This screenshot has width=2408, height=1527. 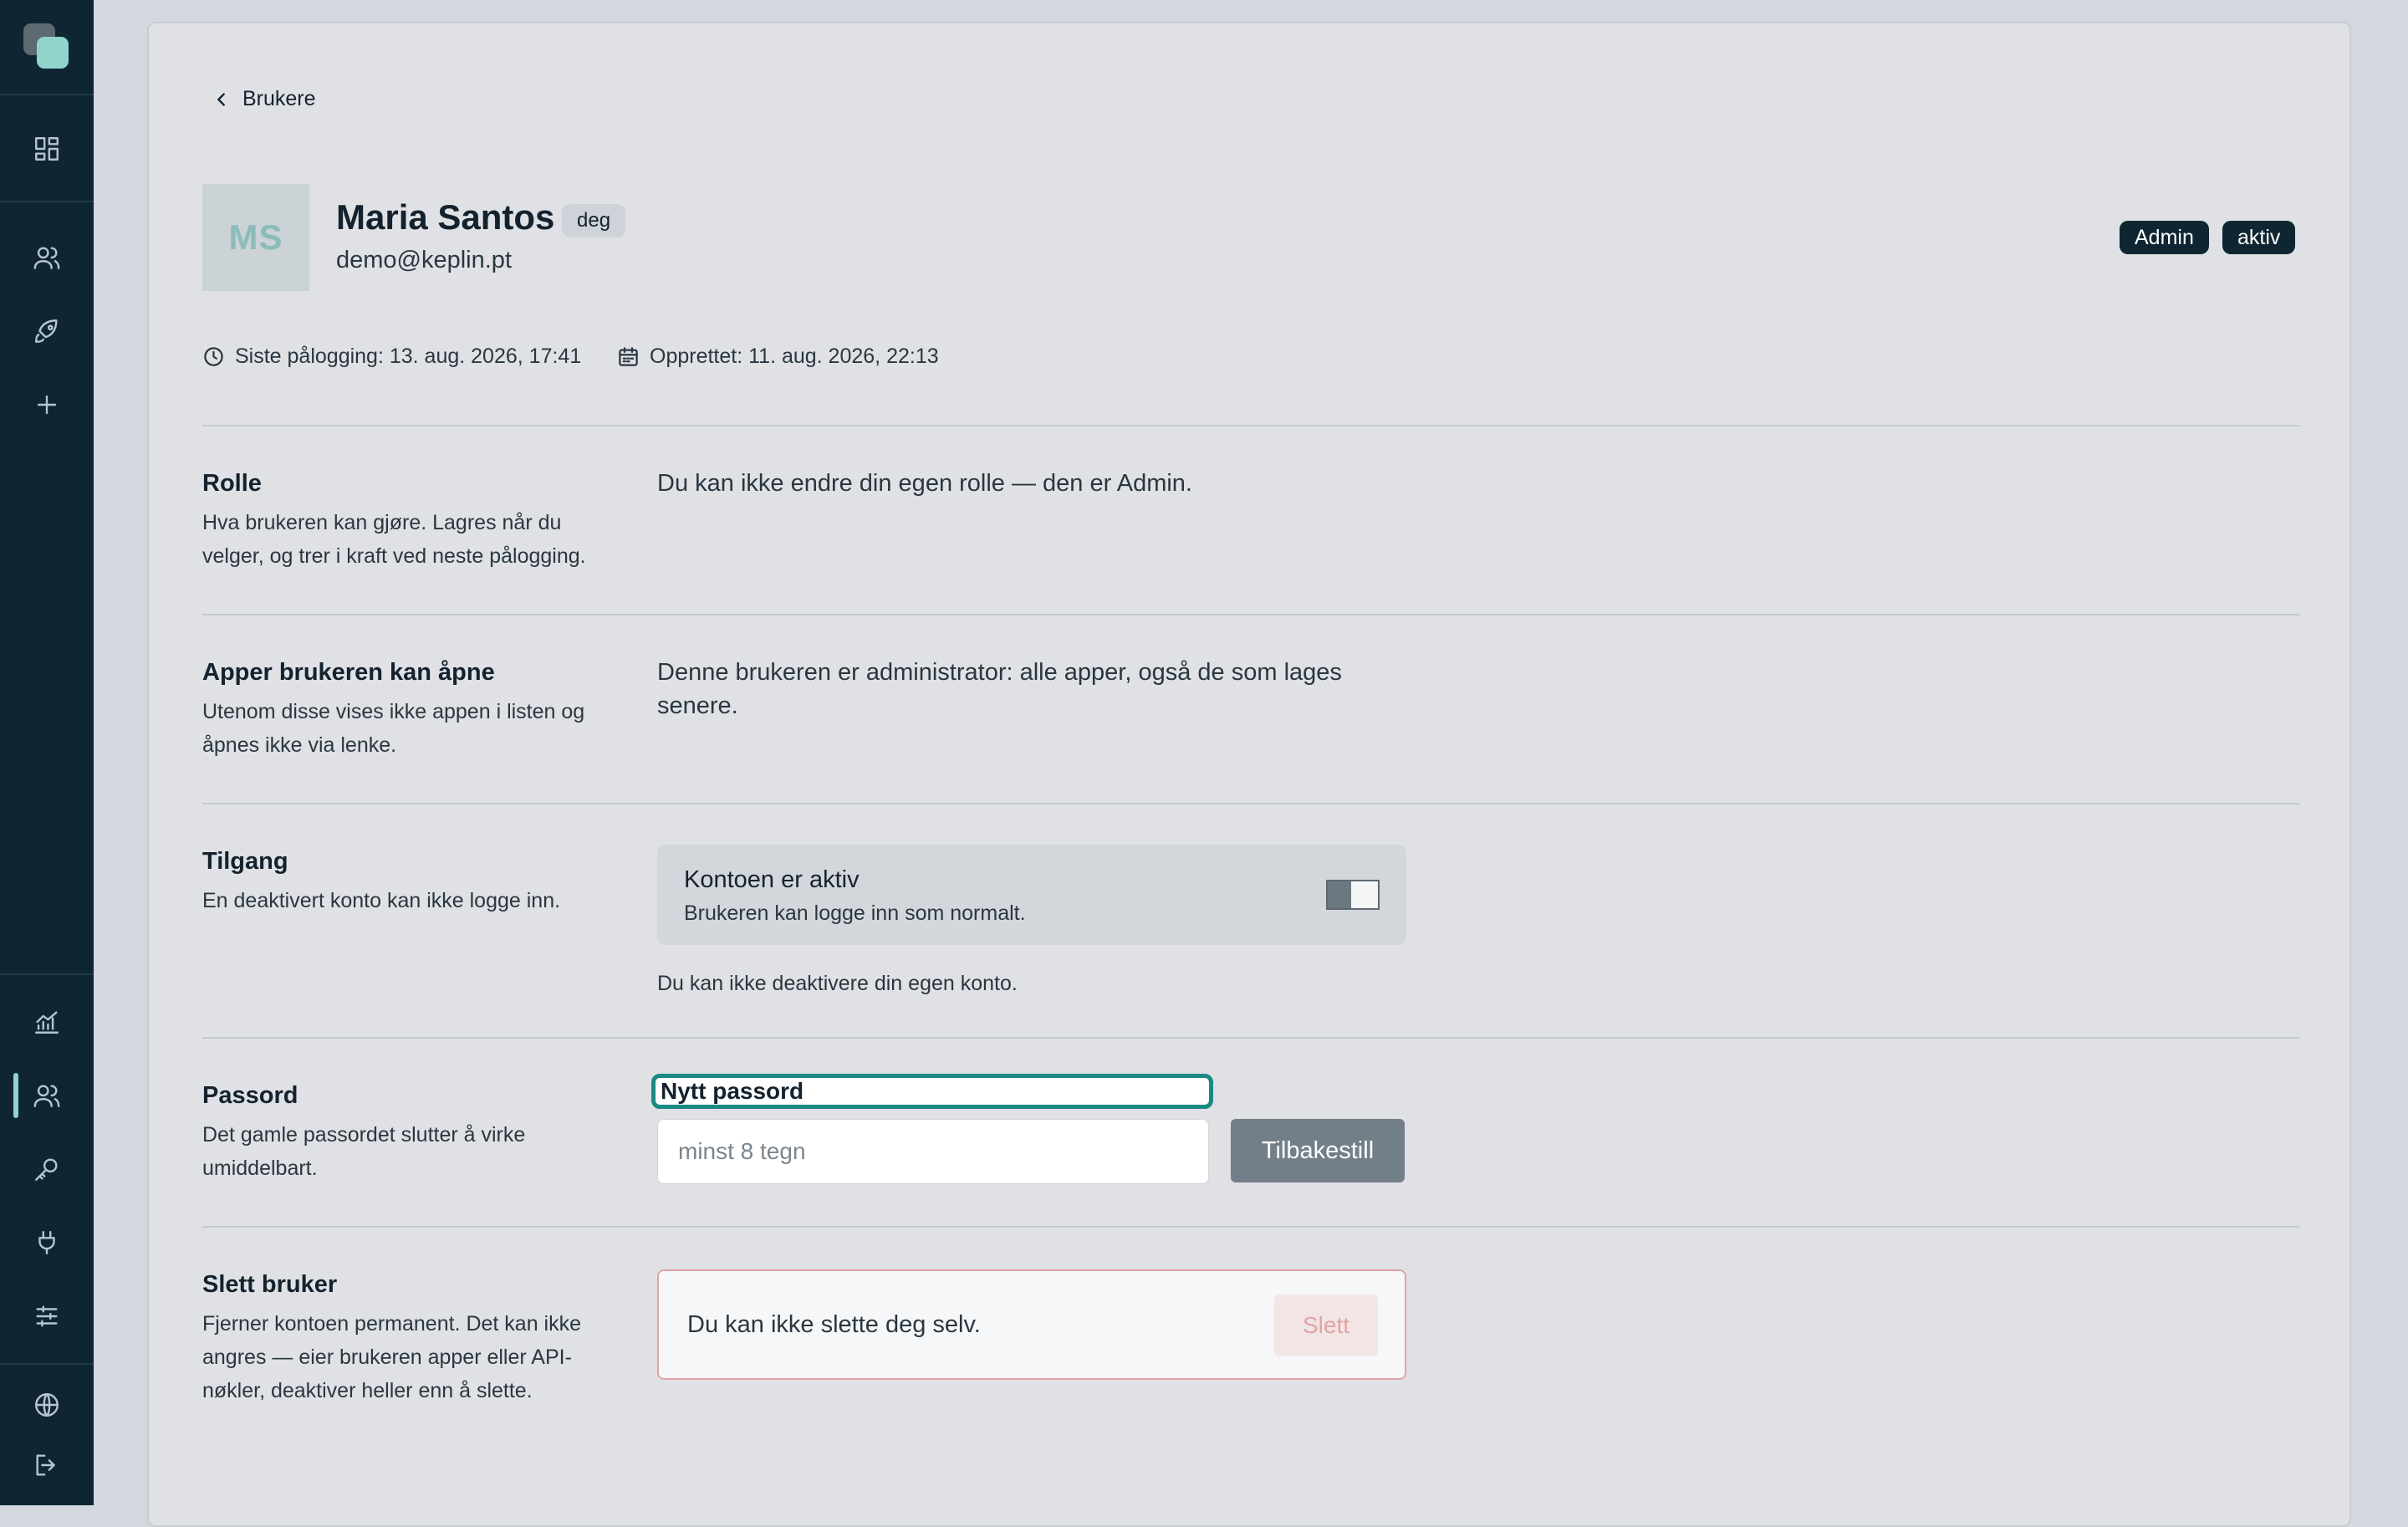 I want to click on delete-user-panel: Du kan ikke slette deg selv. Slett, so click(x=1031, y=1325).